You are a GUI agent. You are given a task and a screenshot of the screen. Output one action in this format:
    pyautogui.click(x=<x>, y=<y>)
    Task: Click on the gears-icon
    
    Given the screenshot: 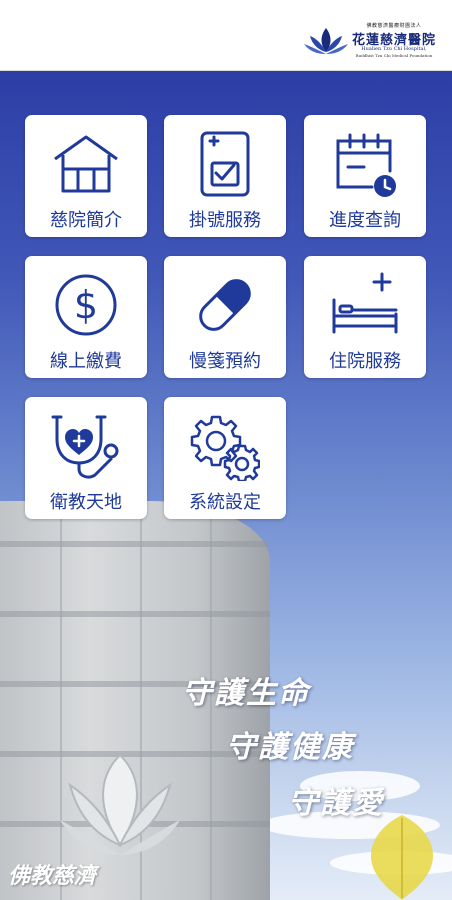 What is the action you would take?
    pyautogui.click(x=225, y=448)
    